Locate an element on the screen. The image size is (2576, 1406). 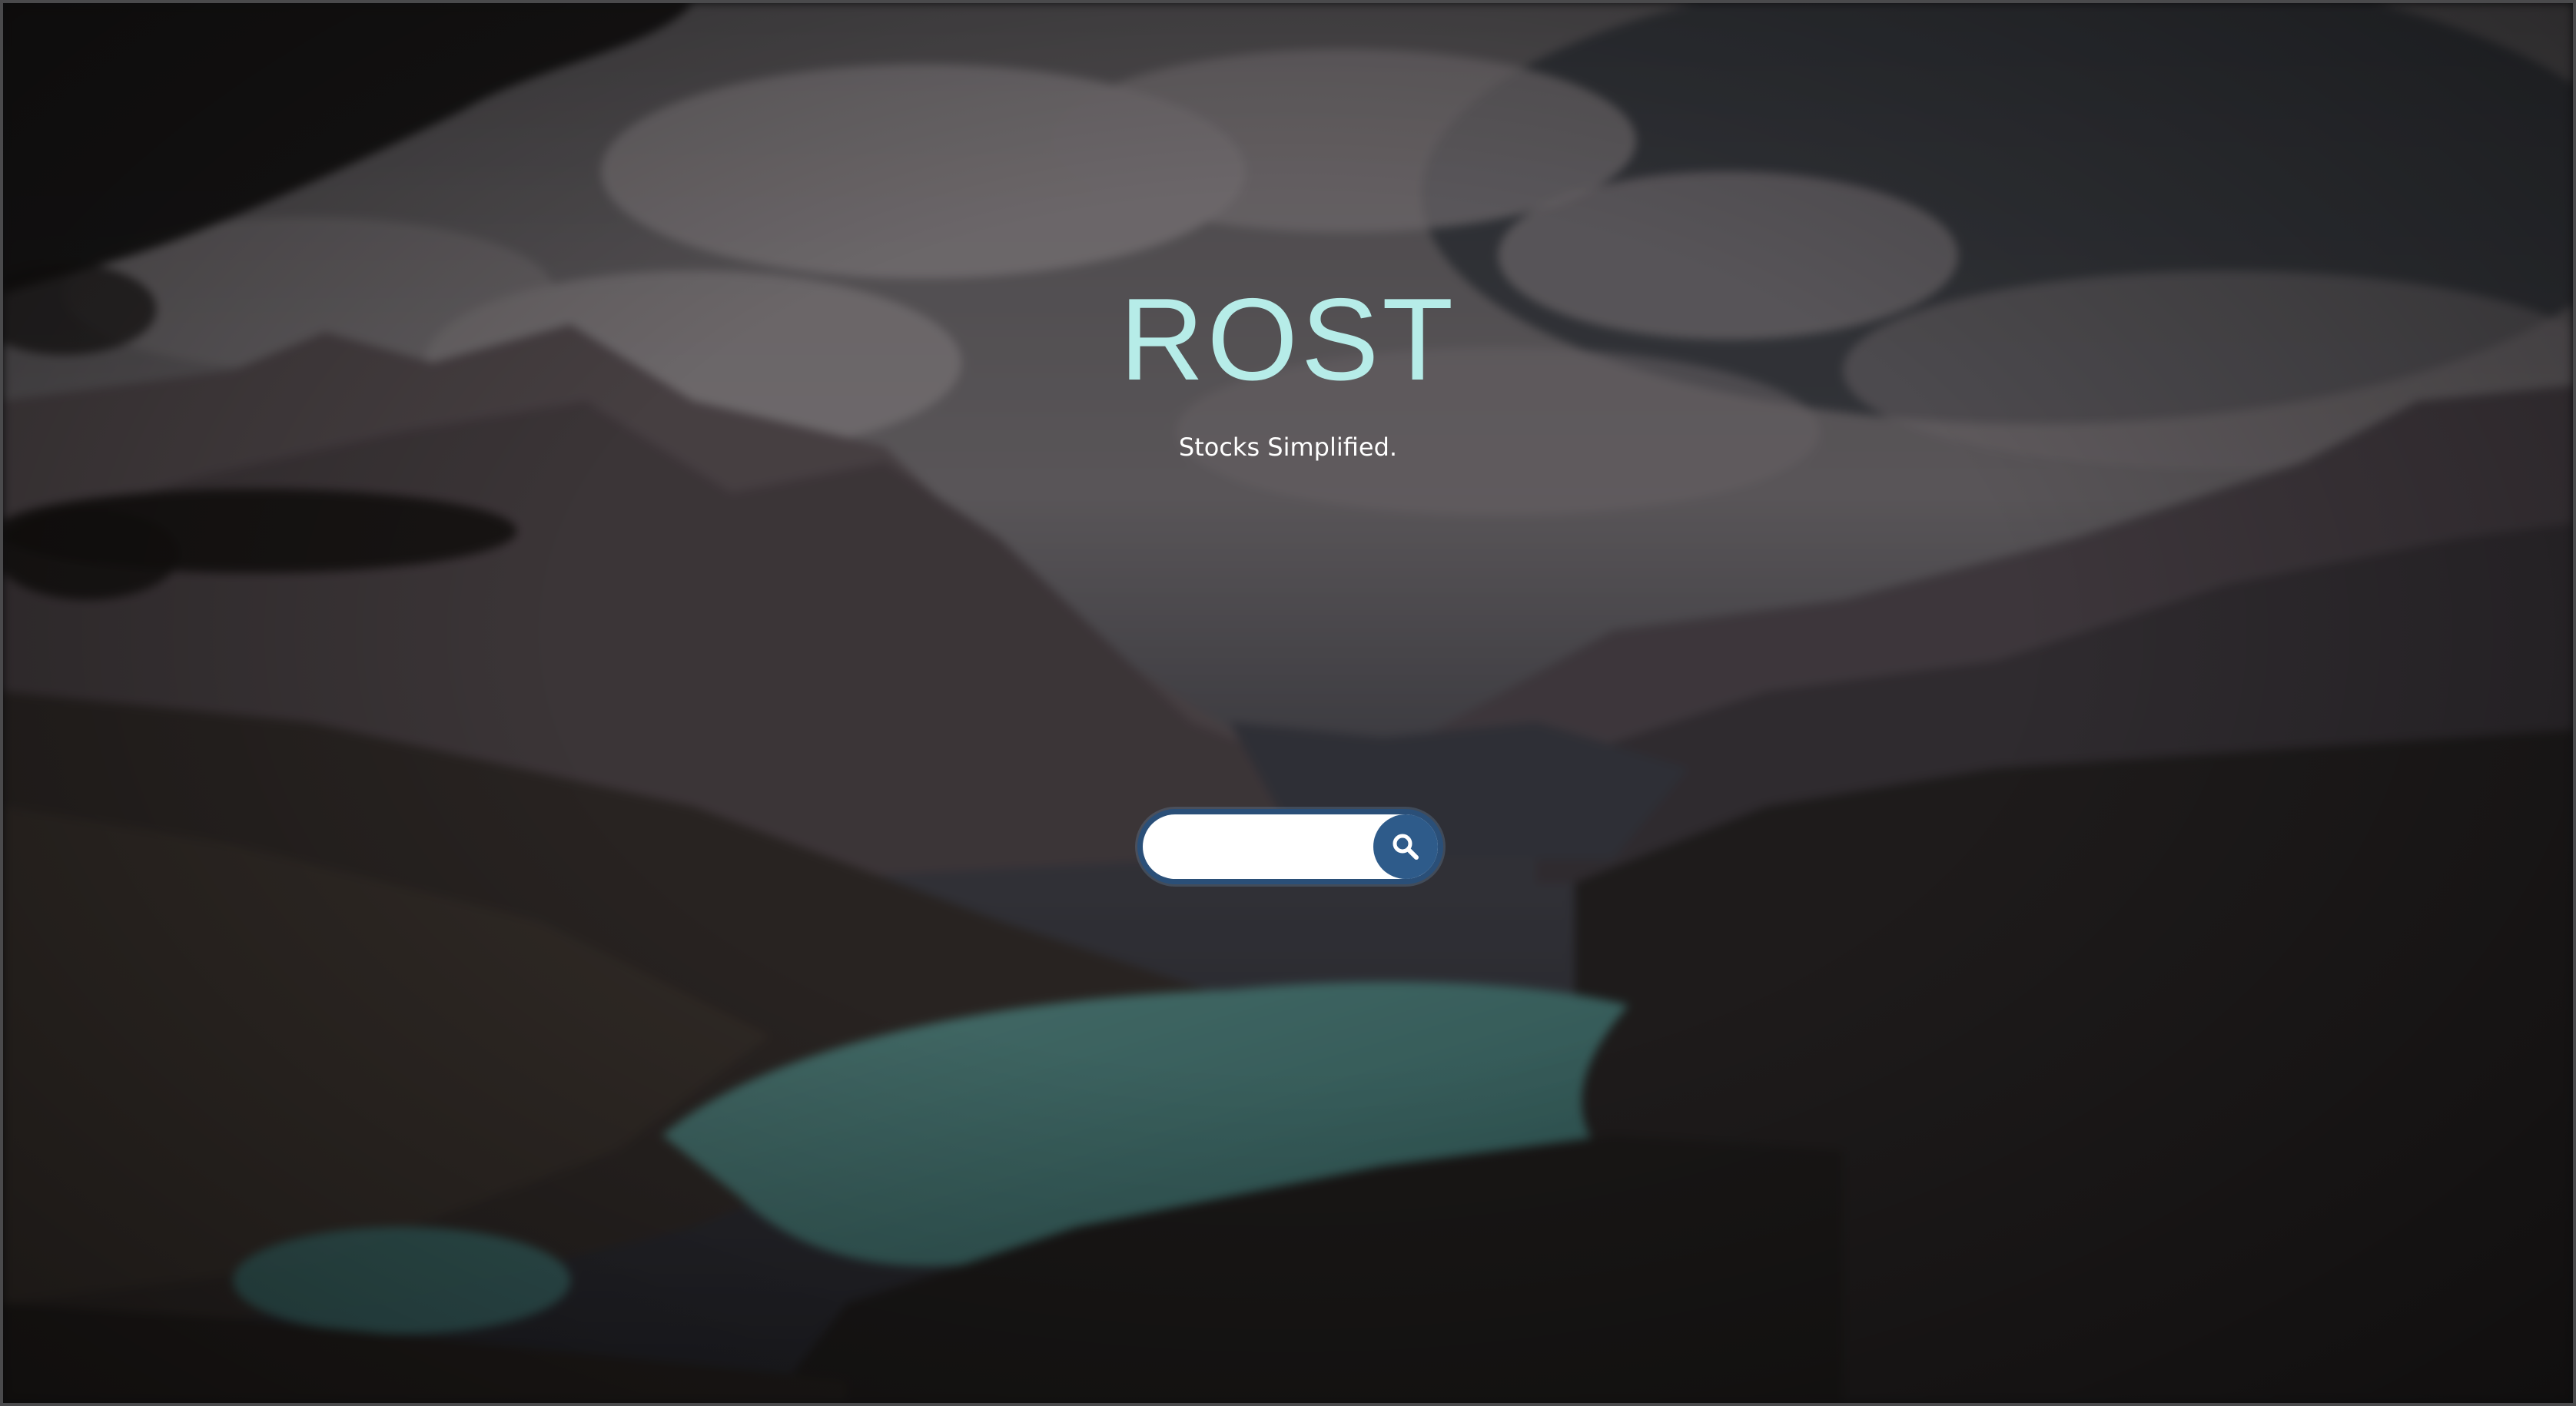
brand-tagline: Stocks Simplified. is located at coordinates (1288, 447).